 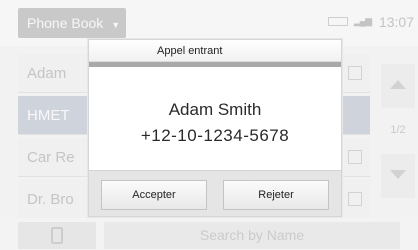 I want to click on contact-name: Dr. Bro, so click(x=50, y=199).